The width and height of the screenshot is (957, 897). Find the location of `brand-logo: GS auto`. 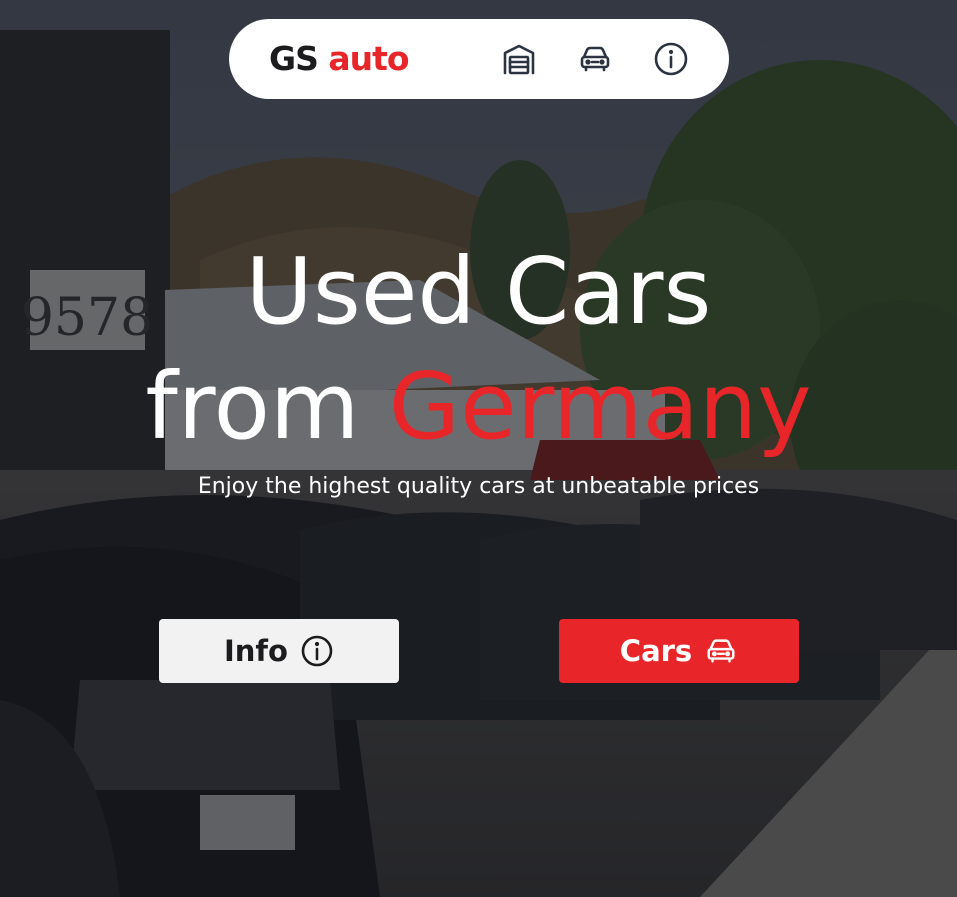

brand-logo: GS auto is located at coordinates (339, 59).